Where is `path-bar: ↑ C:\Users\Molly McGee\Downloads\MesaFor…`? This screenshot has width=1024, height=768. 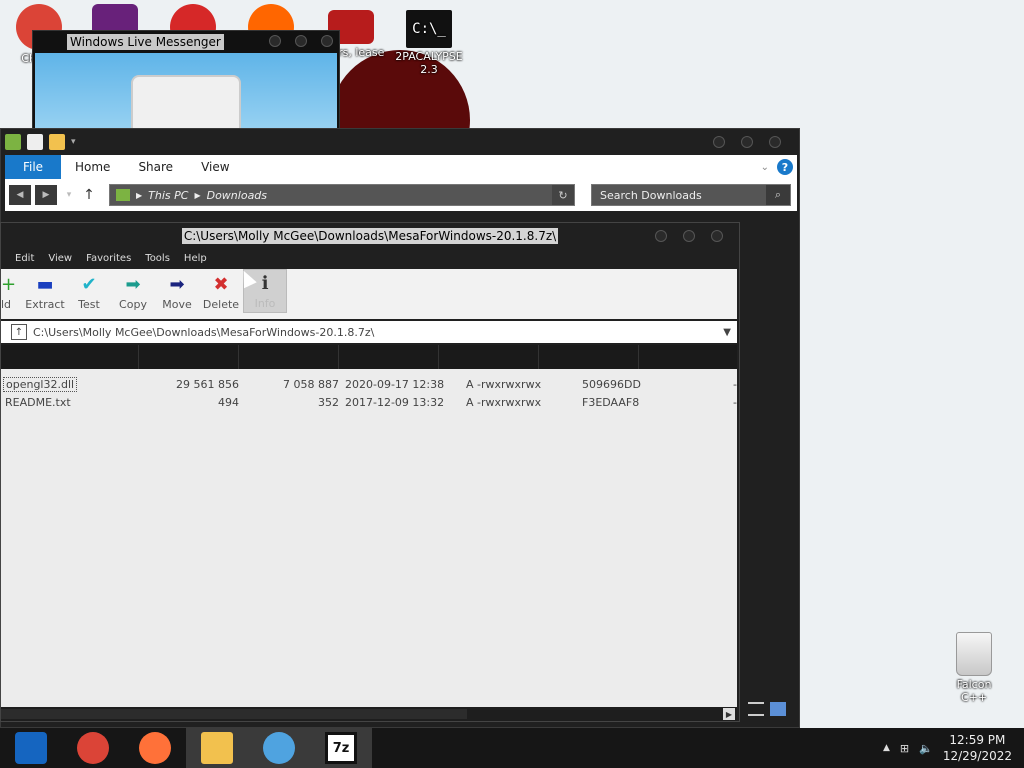
path-bar: ↑ C:\Users\Molly McGee\Downloads\MesaFor… is located at coordinates (369, 332).